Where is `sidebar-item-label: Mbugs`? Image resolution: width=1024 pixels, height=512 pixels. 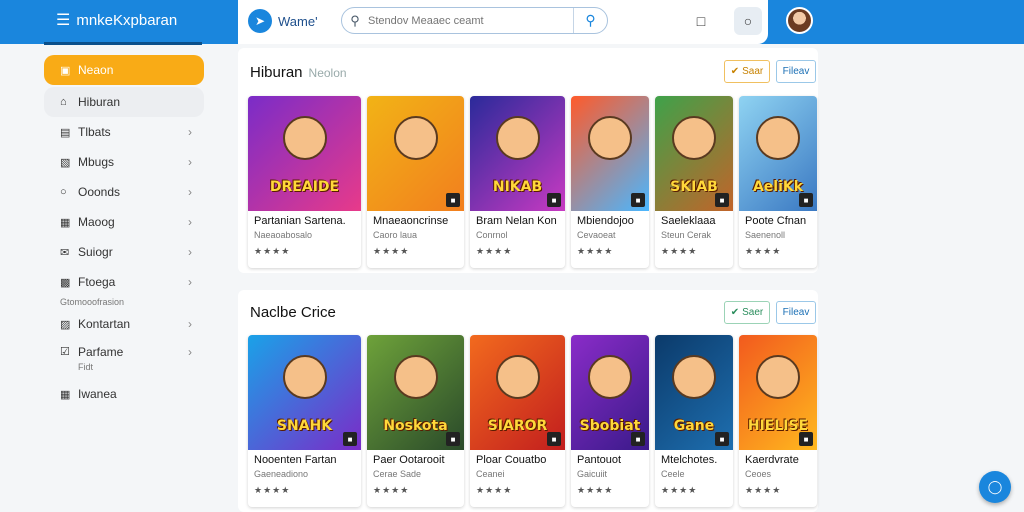
sidebar-item-label: Mbugs is located at coordinates (96, 162).